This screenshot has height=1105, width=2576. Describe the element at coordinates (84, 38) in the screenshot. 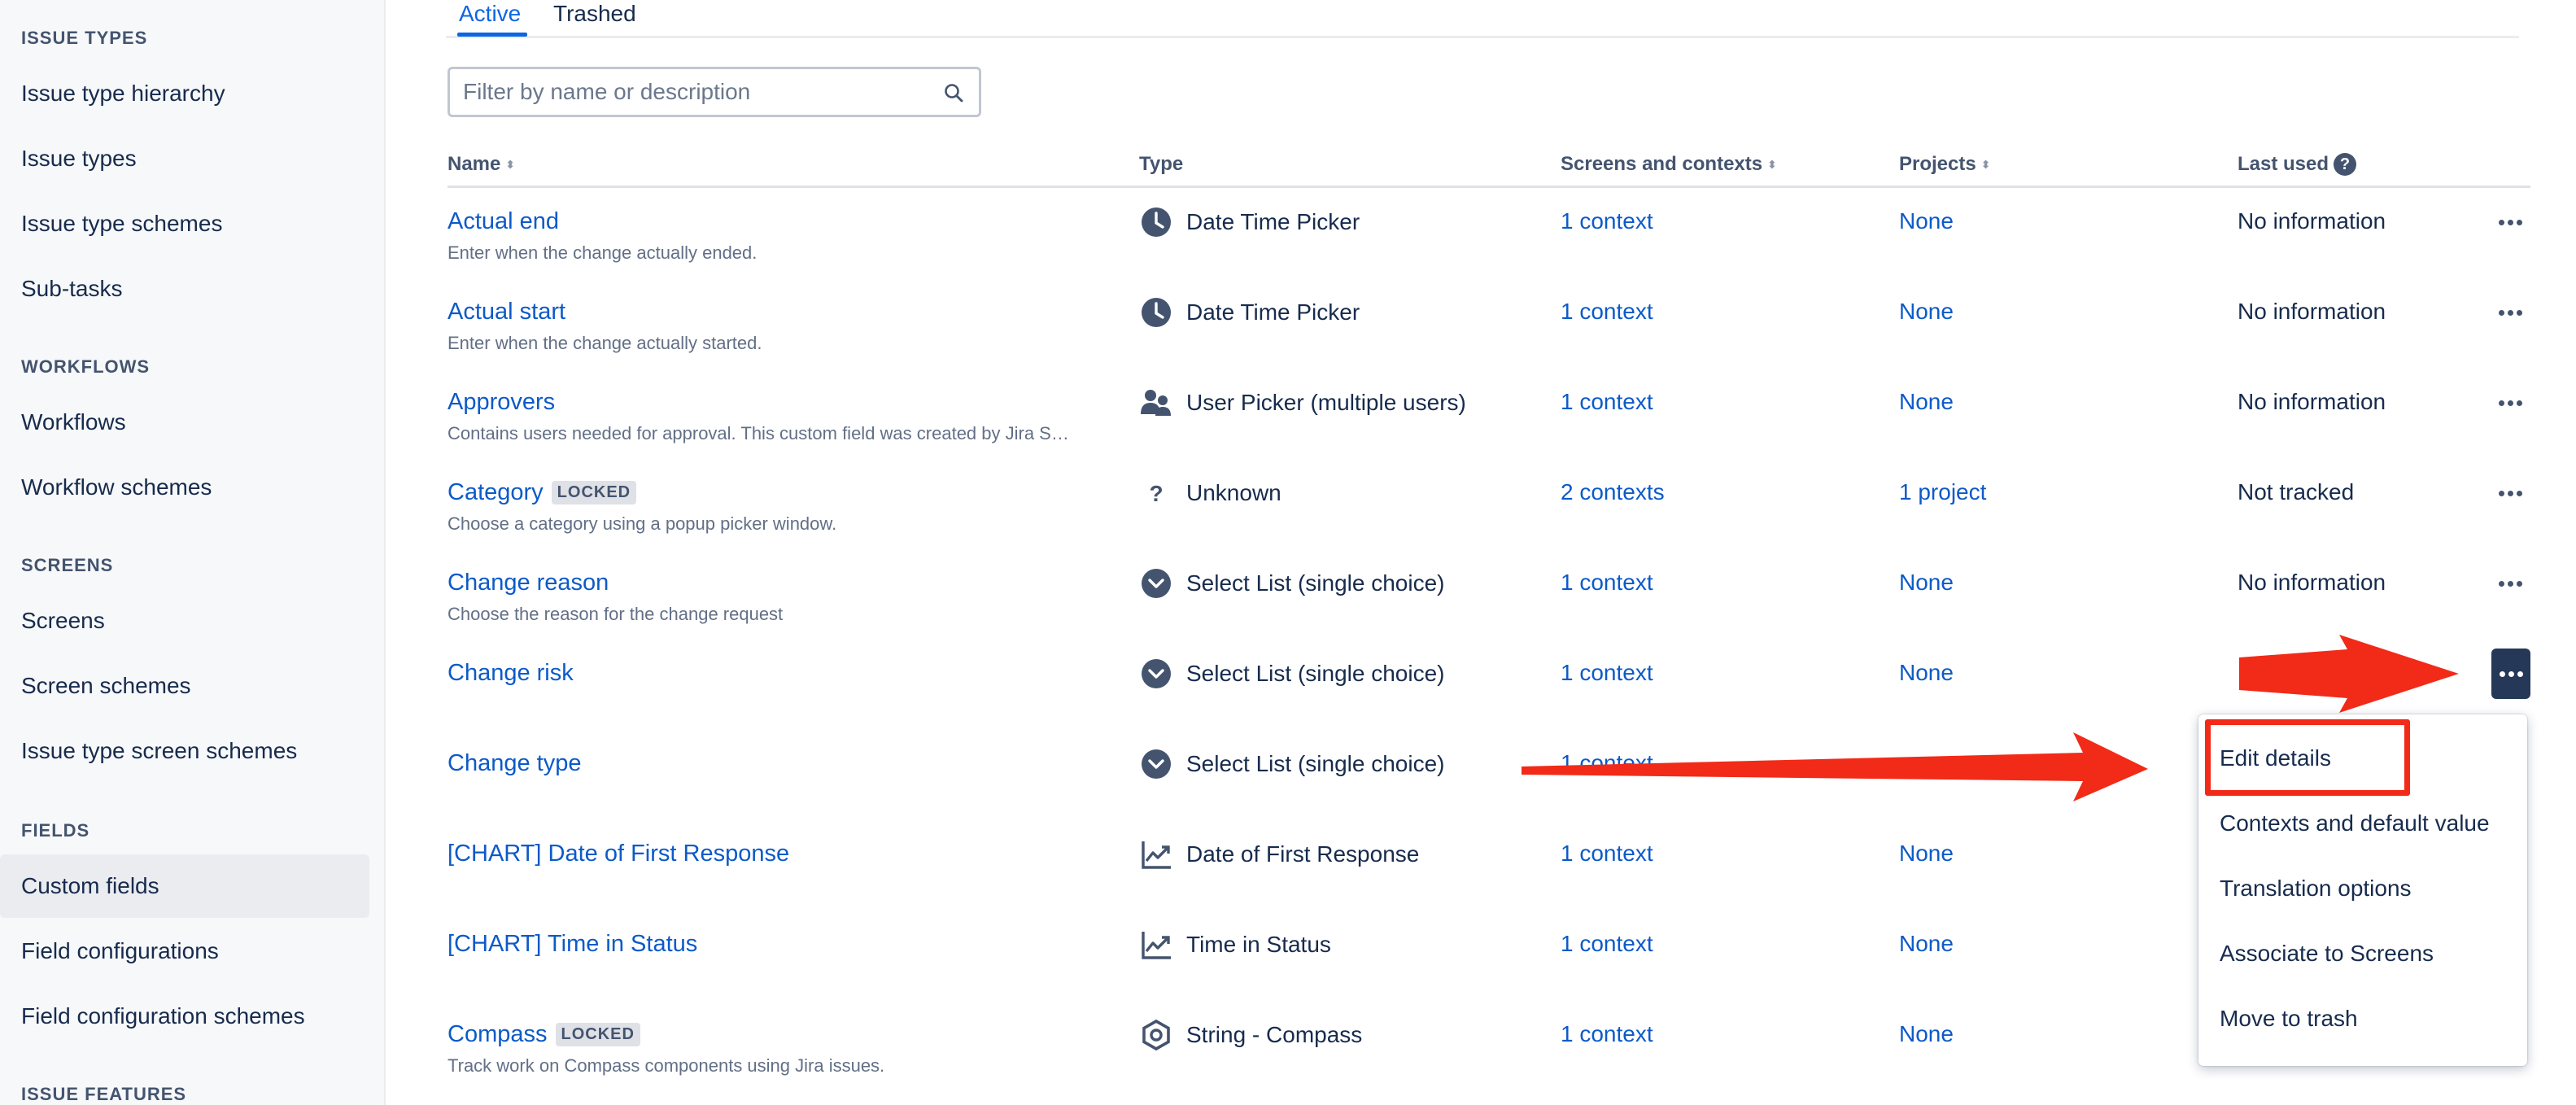

I see `sidebar-heading-issue-types: ISSUE TYPES` at that location.